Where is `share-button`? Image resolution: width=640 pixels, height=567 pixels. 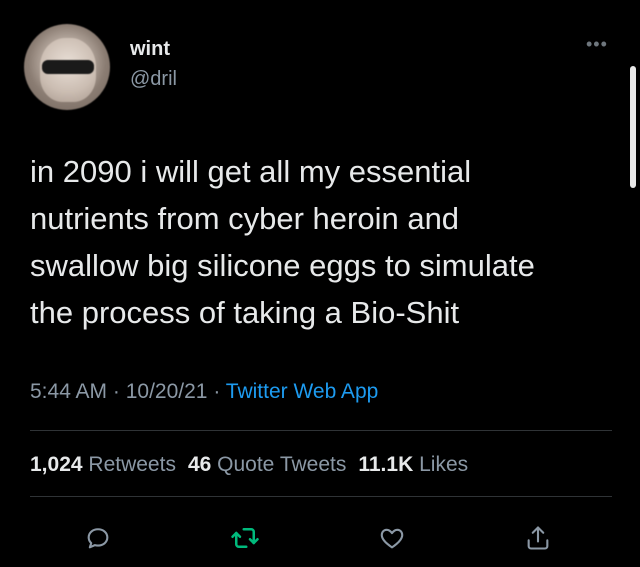
share-button is located at coordinates (538, 538).